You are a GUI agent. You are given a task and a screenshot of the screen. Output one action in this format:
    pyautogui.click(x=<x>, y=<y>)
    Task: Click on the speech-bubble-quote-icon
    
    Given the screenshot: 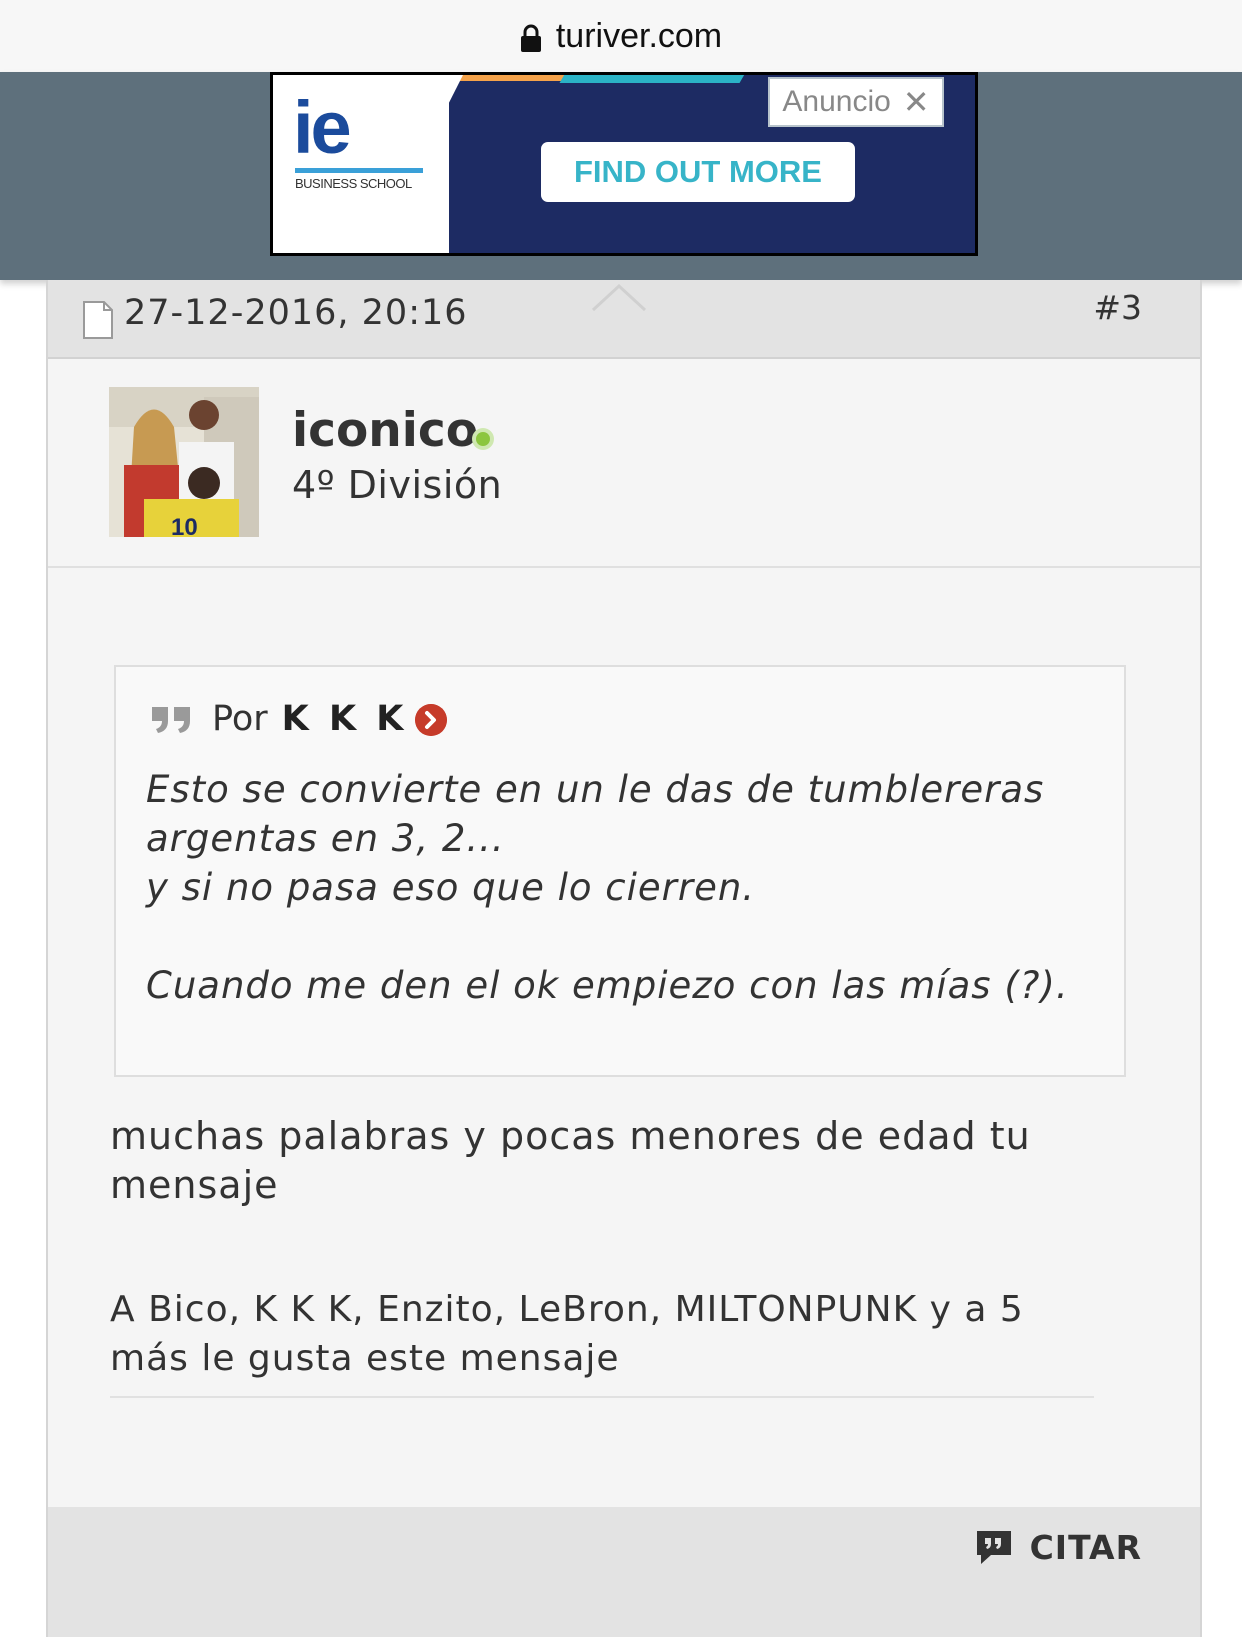 What is the action you would take?
    pyautogui.click(x=993, y=1547)
    